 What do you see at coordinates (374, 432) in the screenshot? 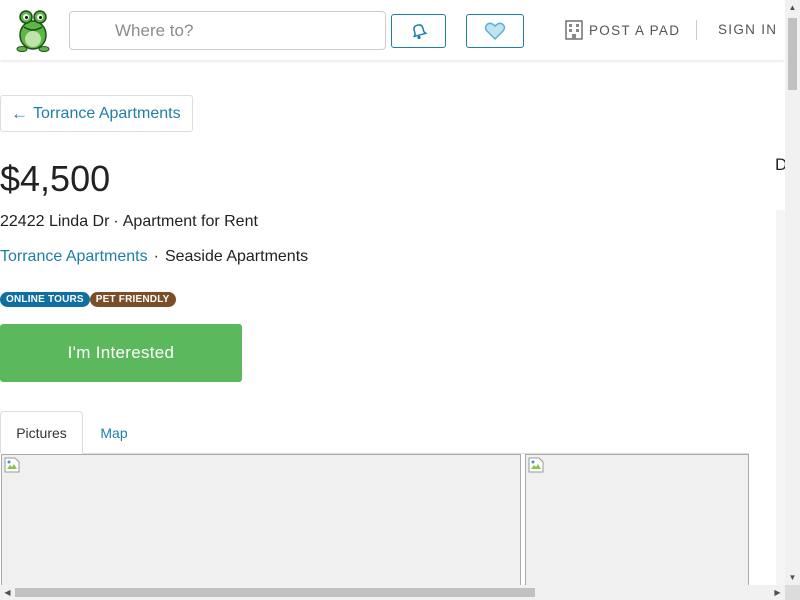
I see `media-tabs: Pictures Map` at bounding box center [374, 432].